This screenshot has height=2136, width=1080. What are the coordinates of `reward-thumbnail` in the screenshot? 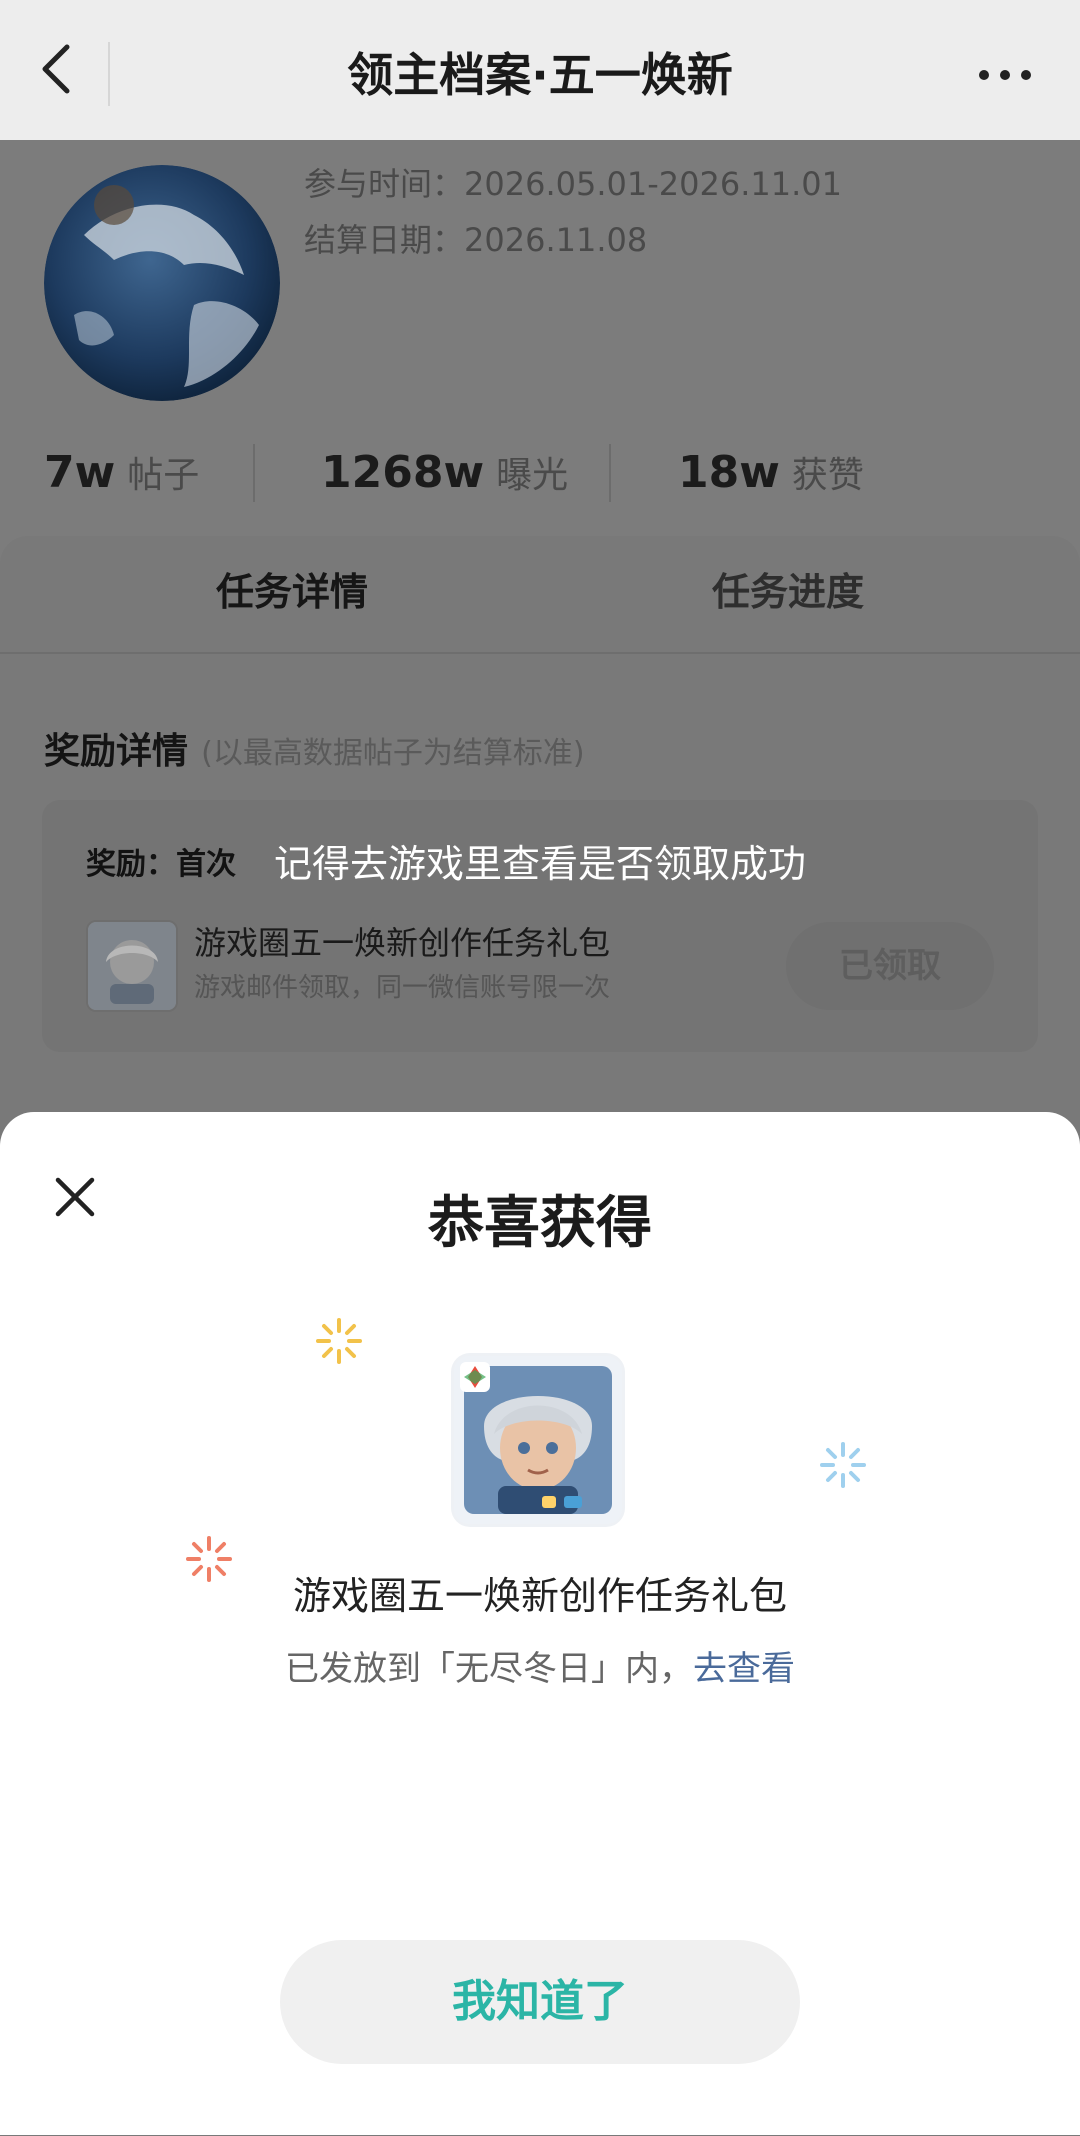 It's located at (132, 966).